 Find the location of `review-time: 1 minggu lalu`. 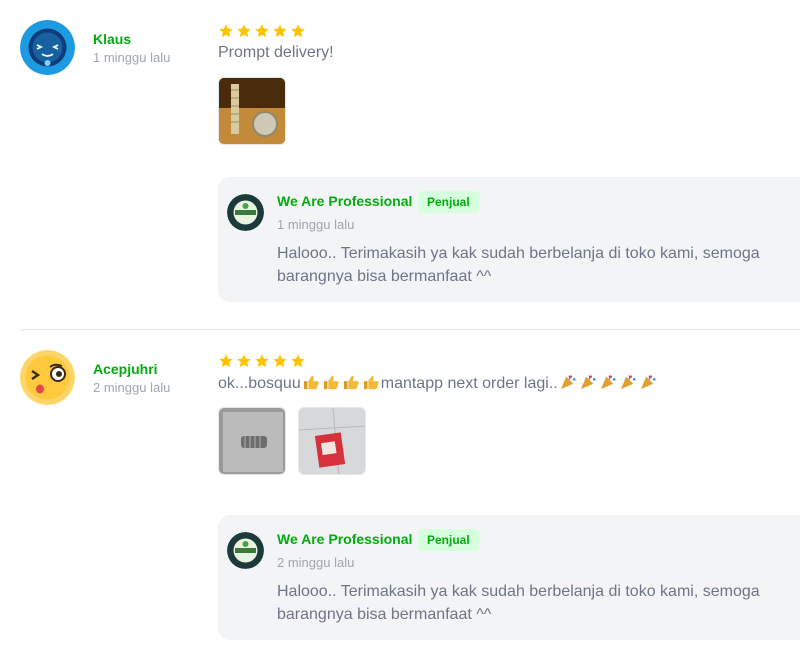

review-time: 1 minggu lalu is located at coordinates (132, 57).